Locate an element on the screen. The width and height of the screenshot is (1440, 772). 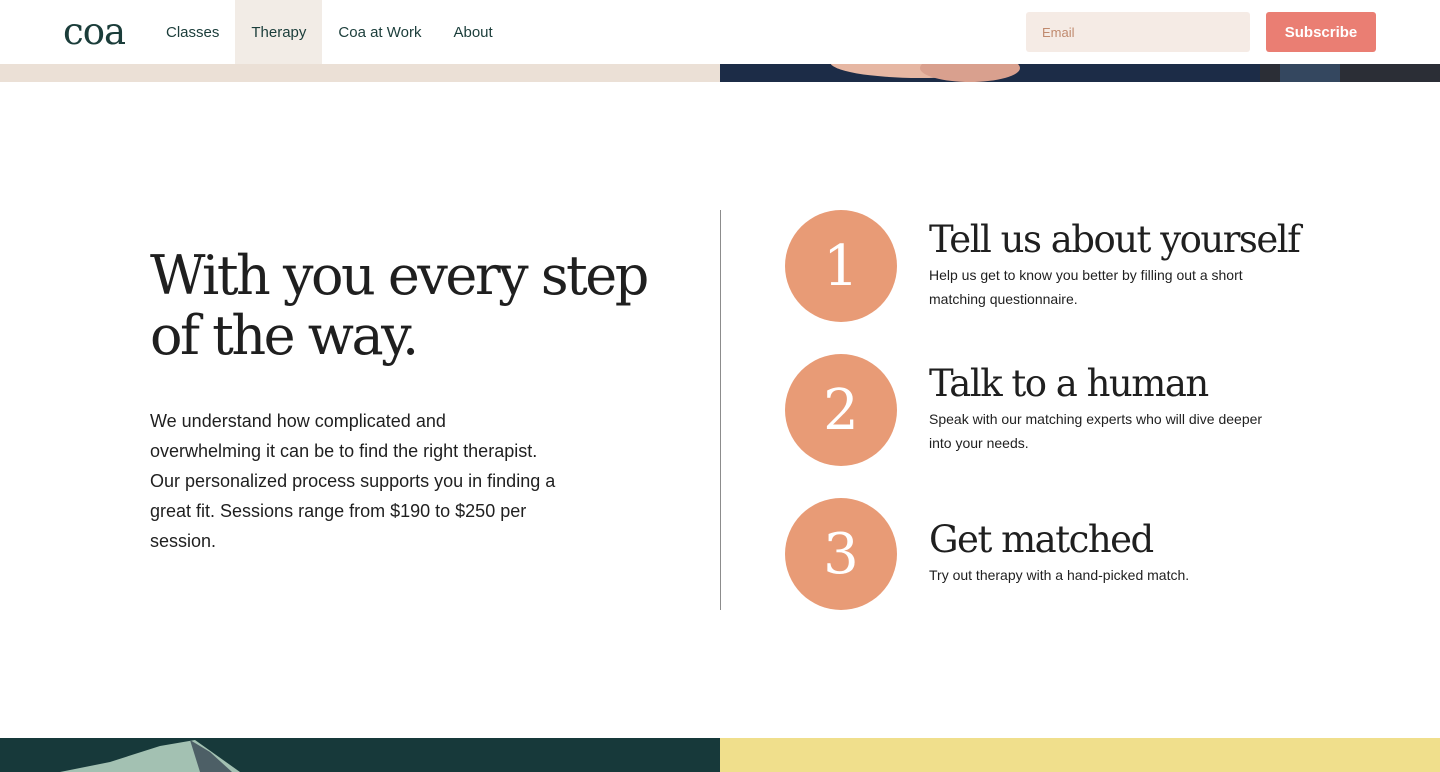
bottom-teal-panel is located at coordinates (360, 755).